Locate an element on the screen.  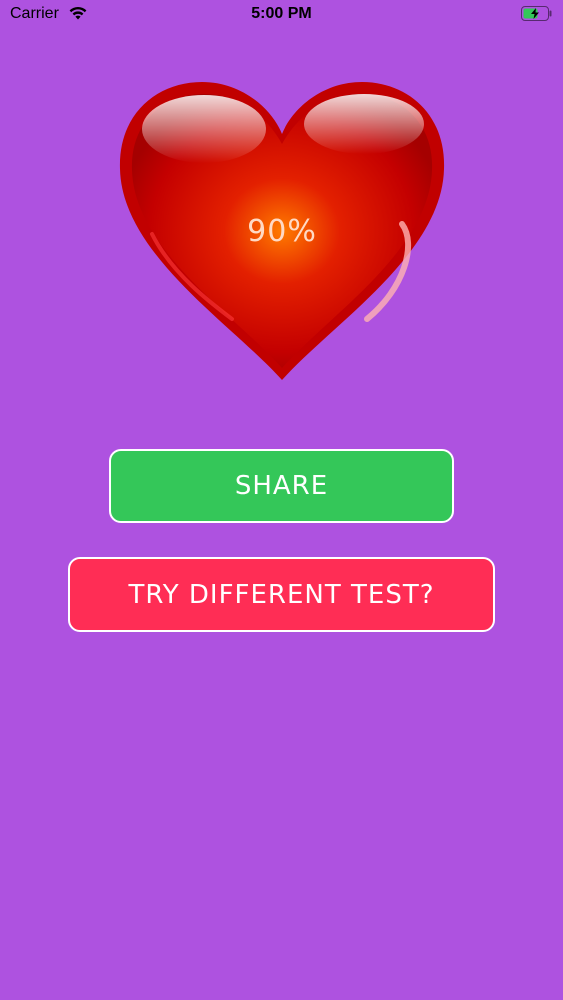
clock: 5:00 PM is located at coordinates (281, 13).